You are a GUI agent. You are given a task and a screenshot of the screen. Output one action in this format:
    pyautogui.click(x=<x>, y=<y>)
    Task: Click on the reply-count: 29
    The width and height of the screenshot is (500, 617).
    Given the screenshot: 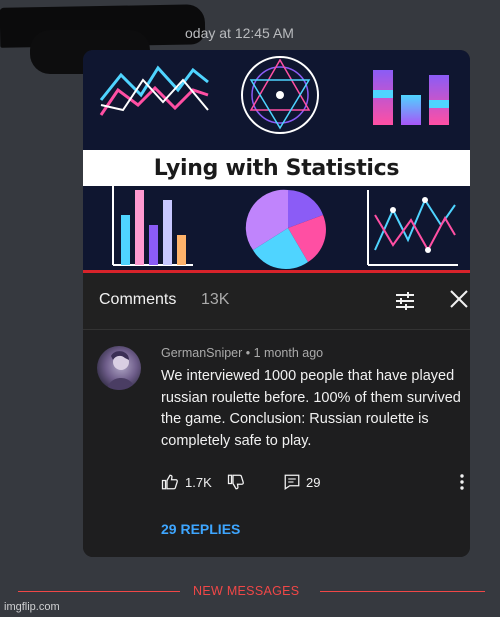 What is the action you would take?
    pyautogui.click(x=313, y=482)
    